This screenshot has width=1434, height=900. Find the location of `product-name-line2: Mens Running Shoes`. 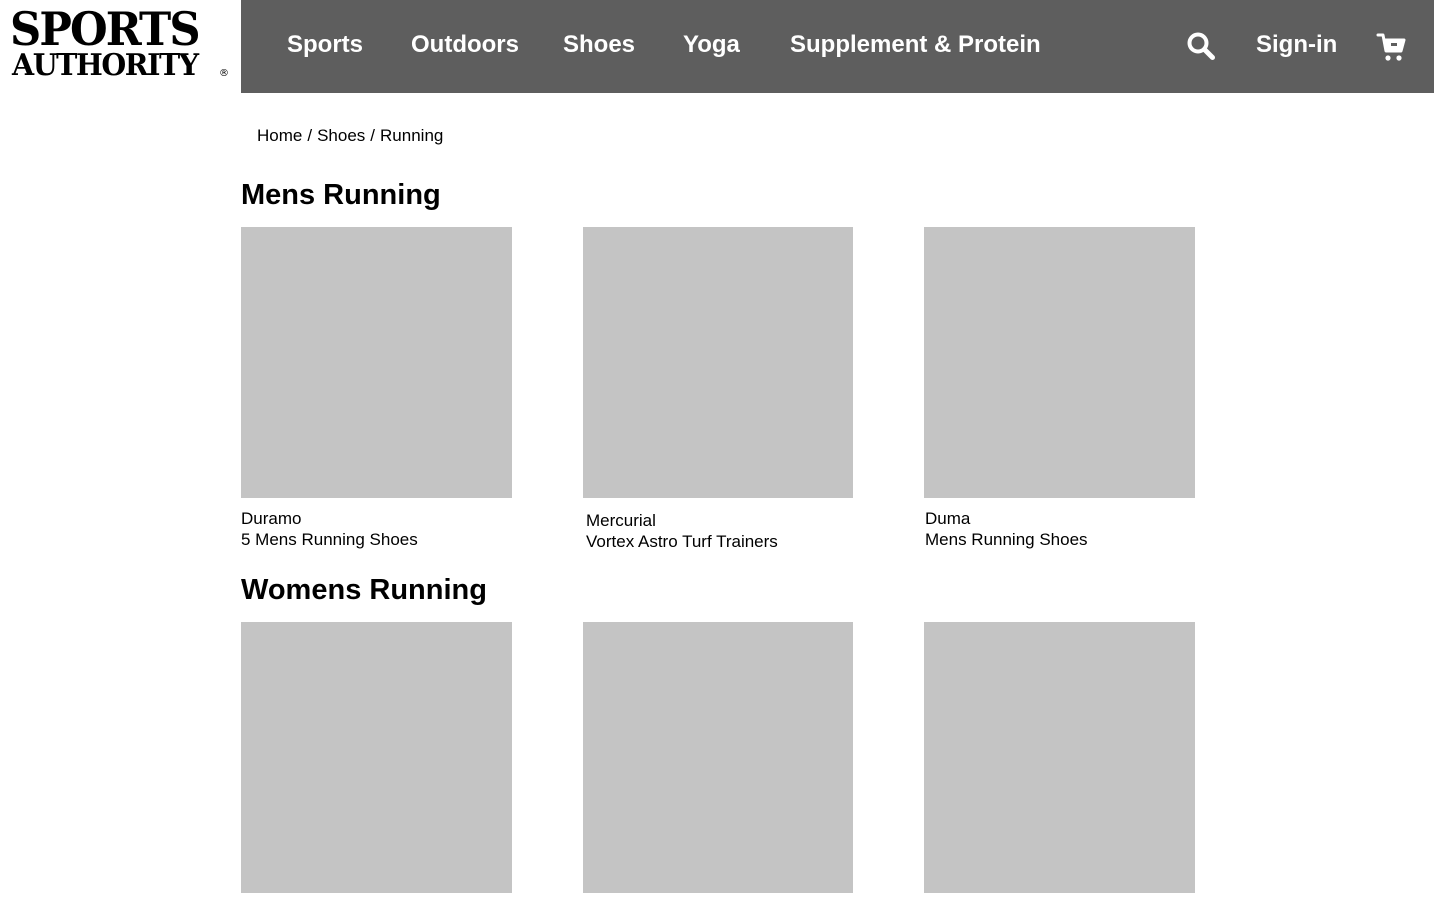

product-name-line2: Mens Running Shoes is located at coordinates (1006, 539).